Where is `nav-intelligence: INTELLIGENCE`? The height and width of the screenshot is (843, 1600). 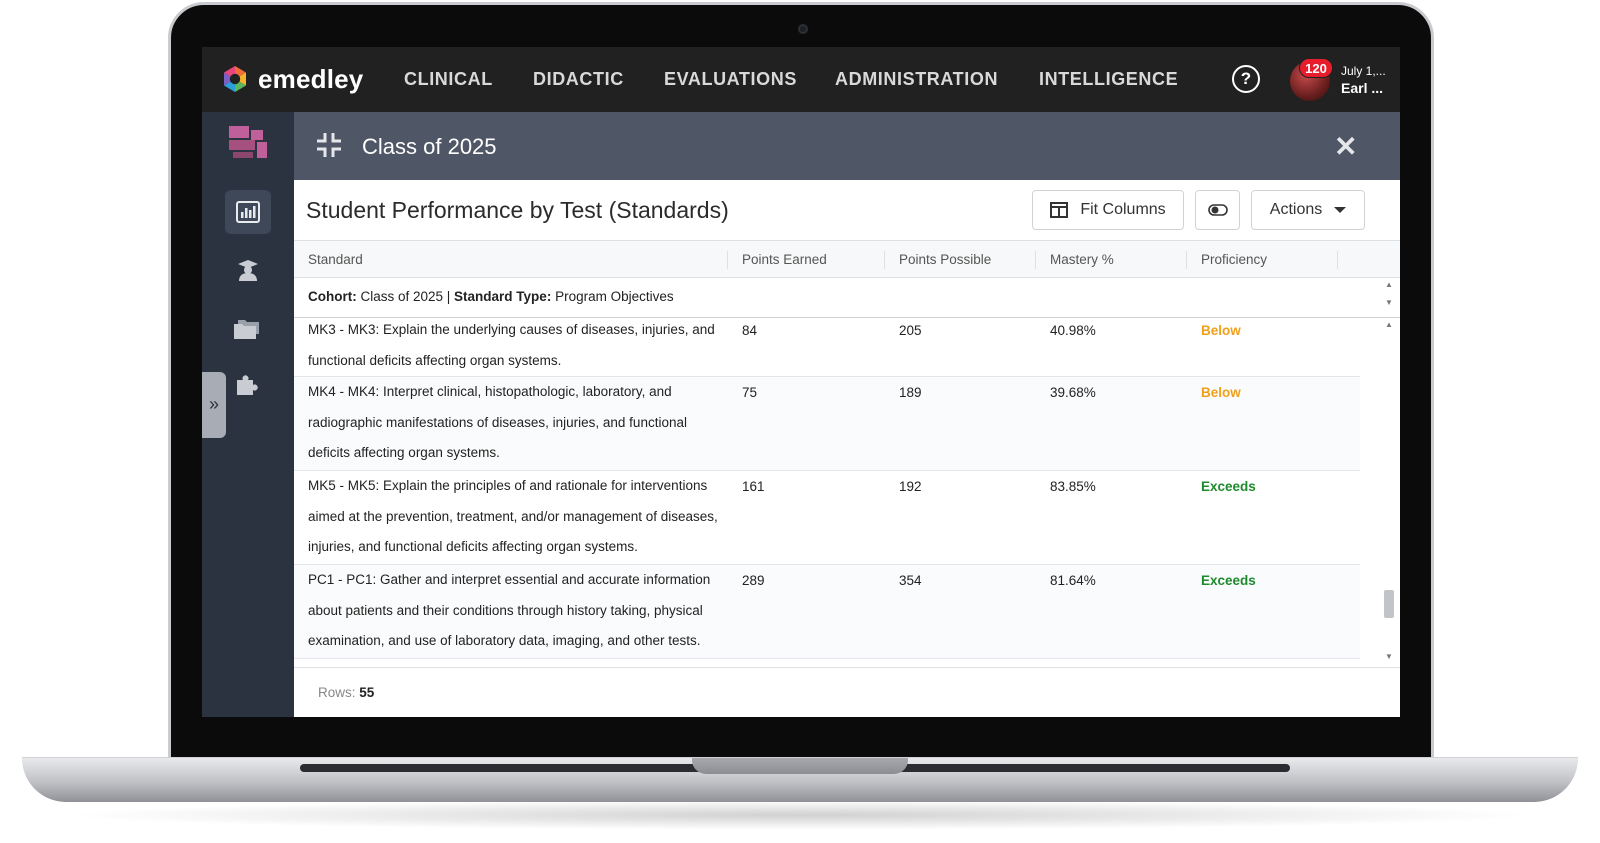 nav-intelligence: INTELLIGENCE is located at coordinates (1108, 79).